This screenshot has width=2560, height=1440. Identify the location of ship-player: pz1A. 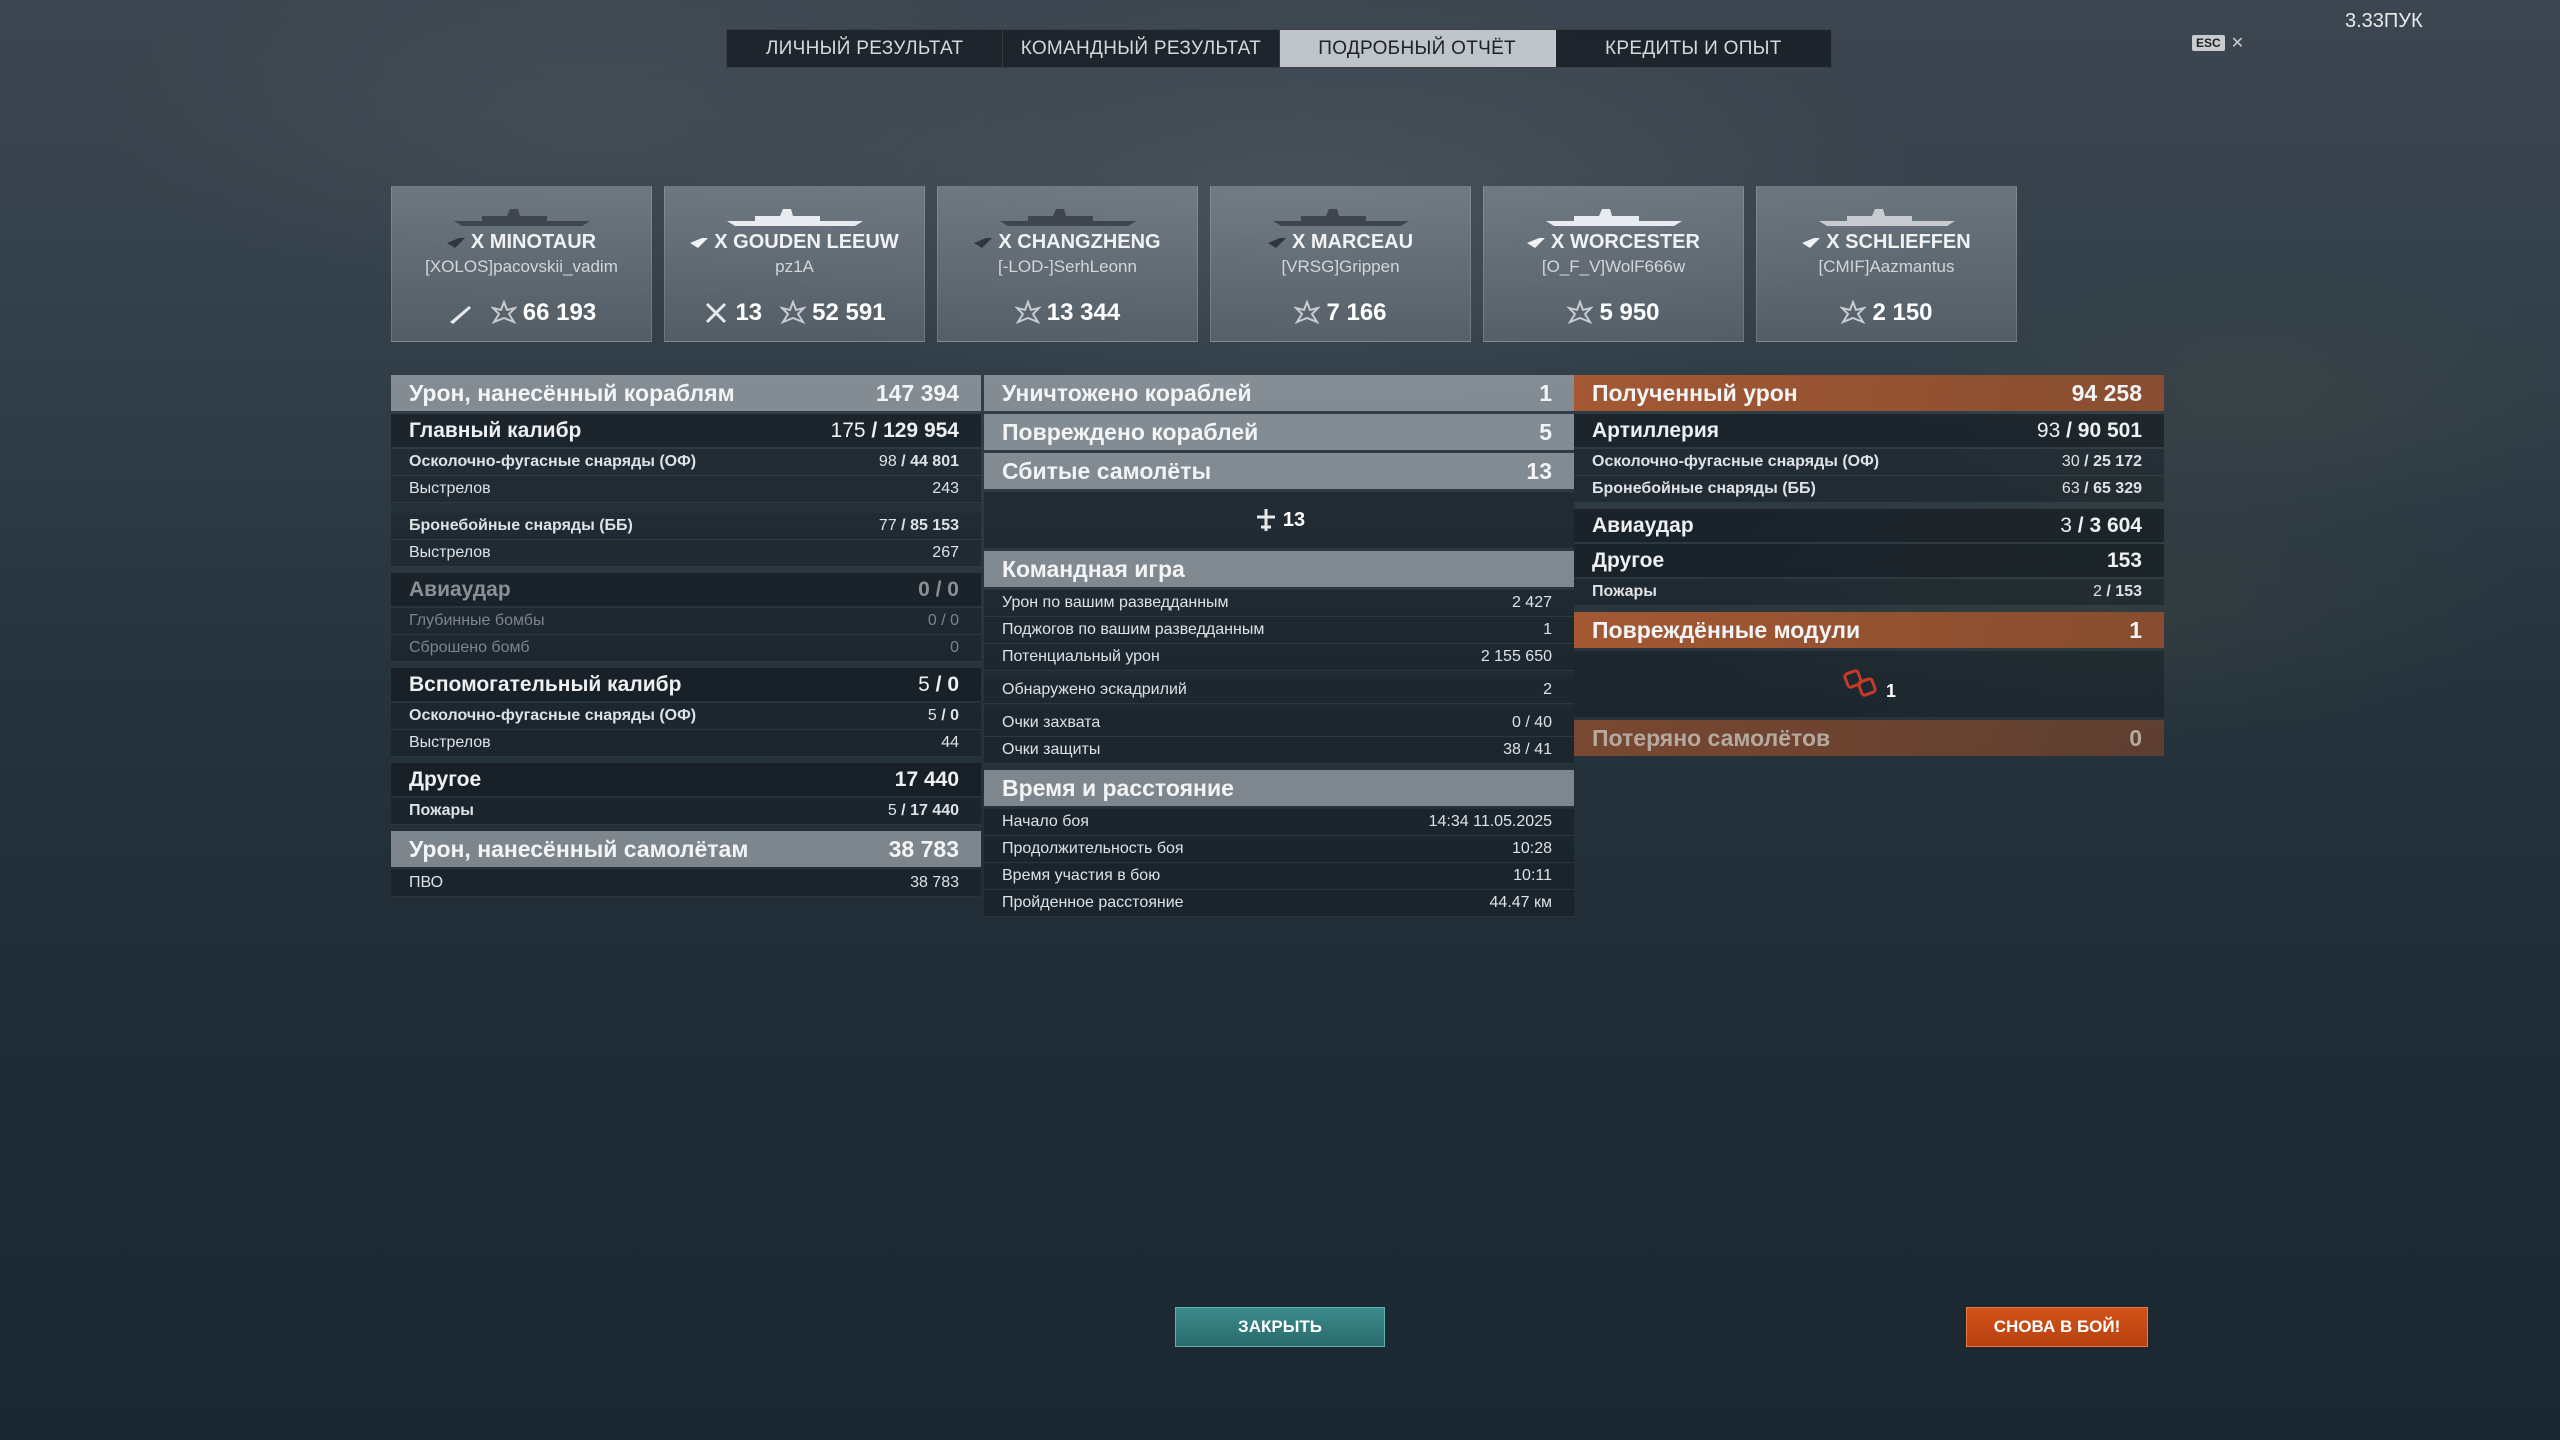
(794, 266).